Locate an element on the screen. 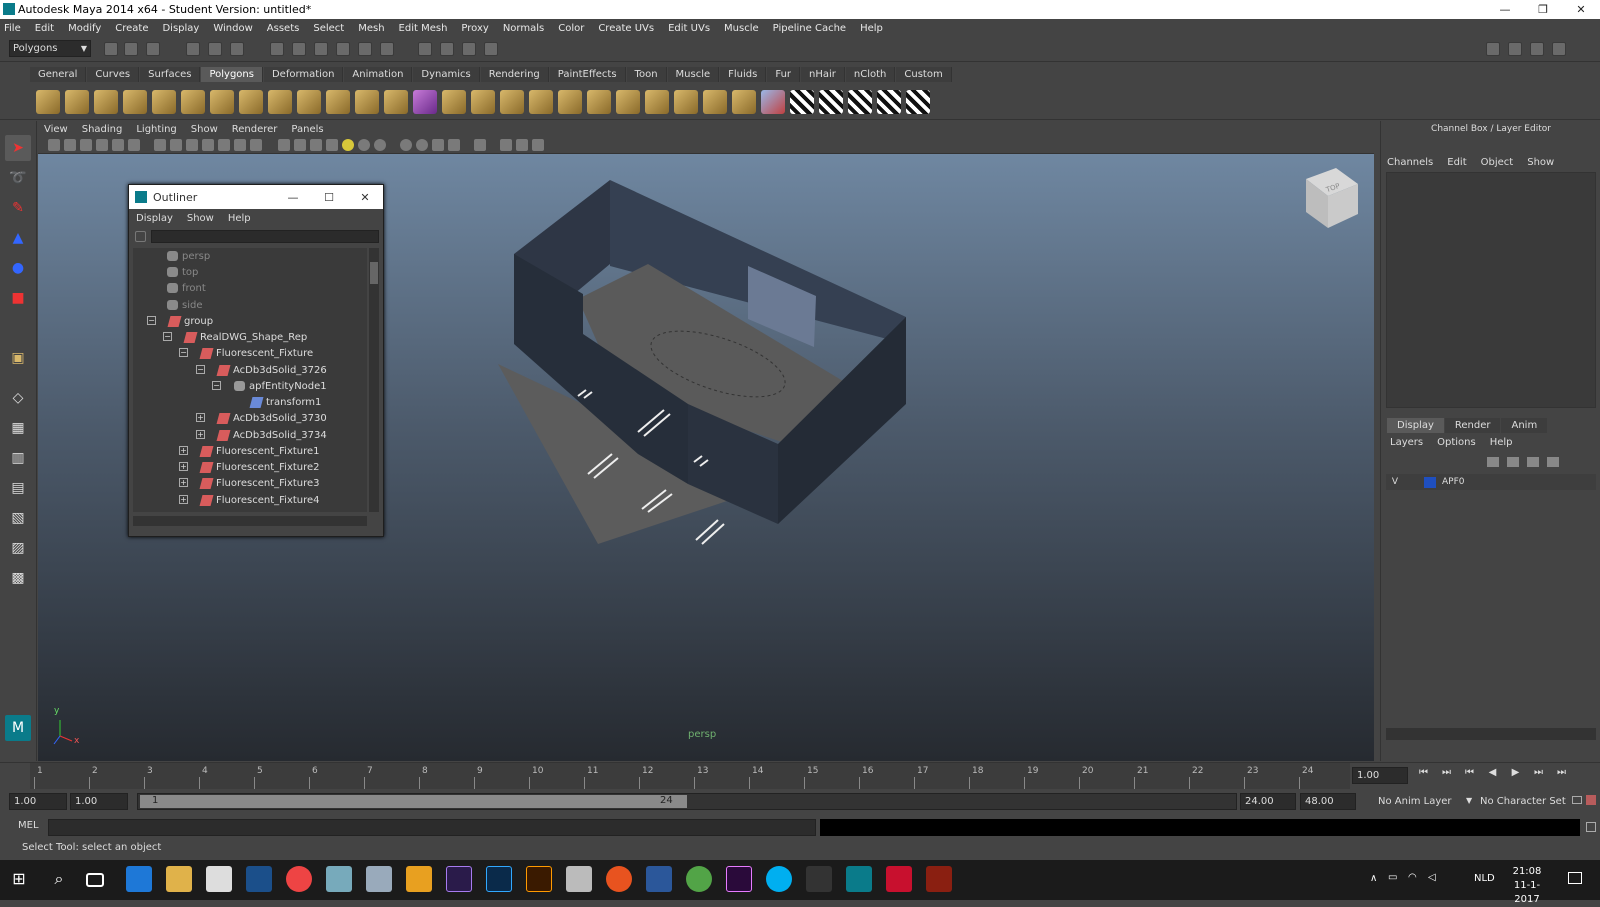  graph-editor-layout-icon: ▩ is located at coordinates (18, 578).